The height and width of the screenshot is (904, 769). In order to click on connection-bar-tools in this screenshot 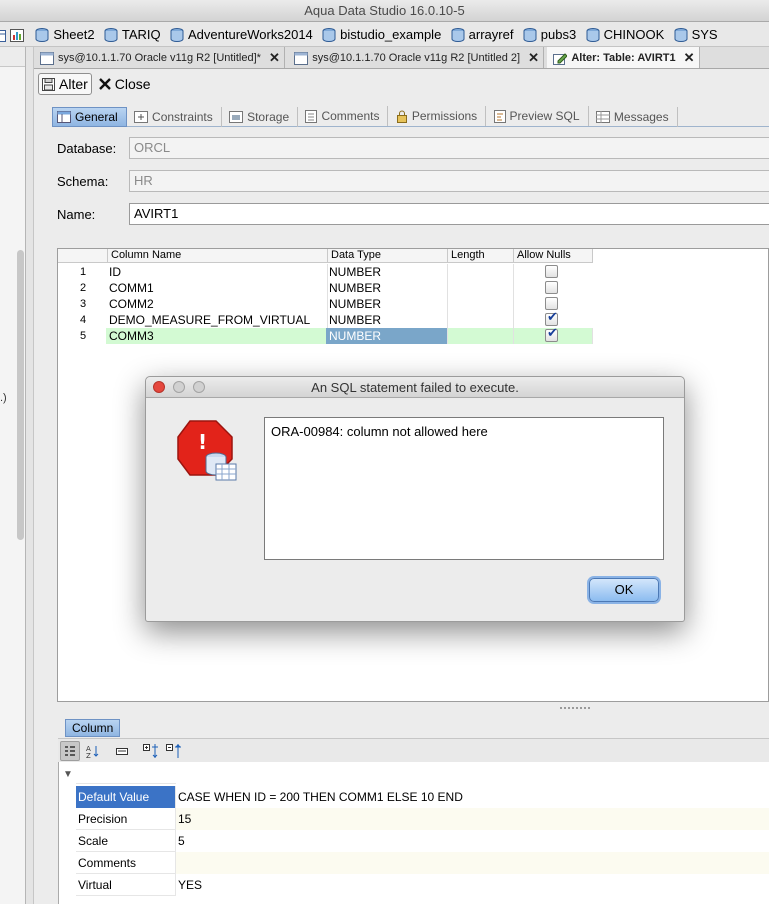, I will do `click(12, 34)`.